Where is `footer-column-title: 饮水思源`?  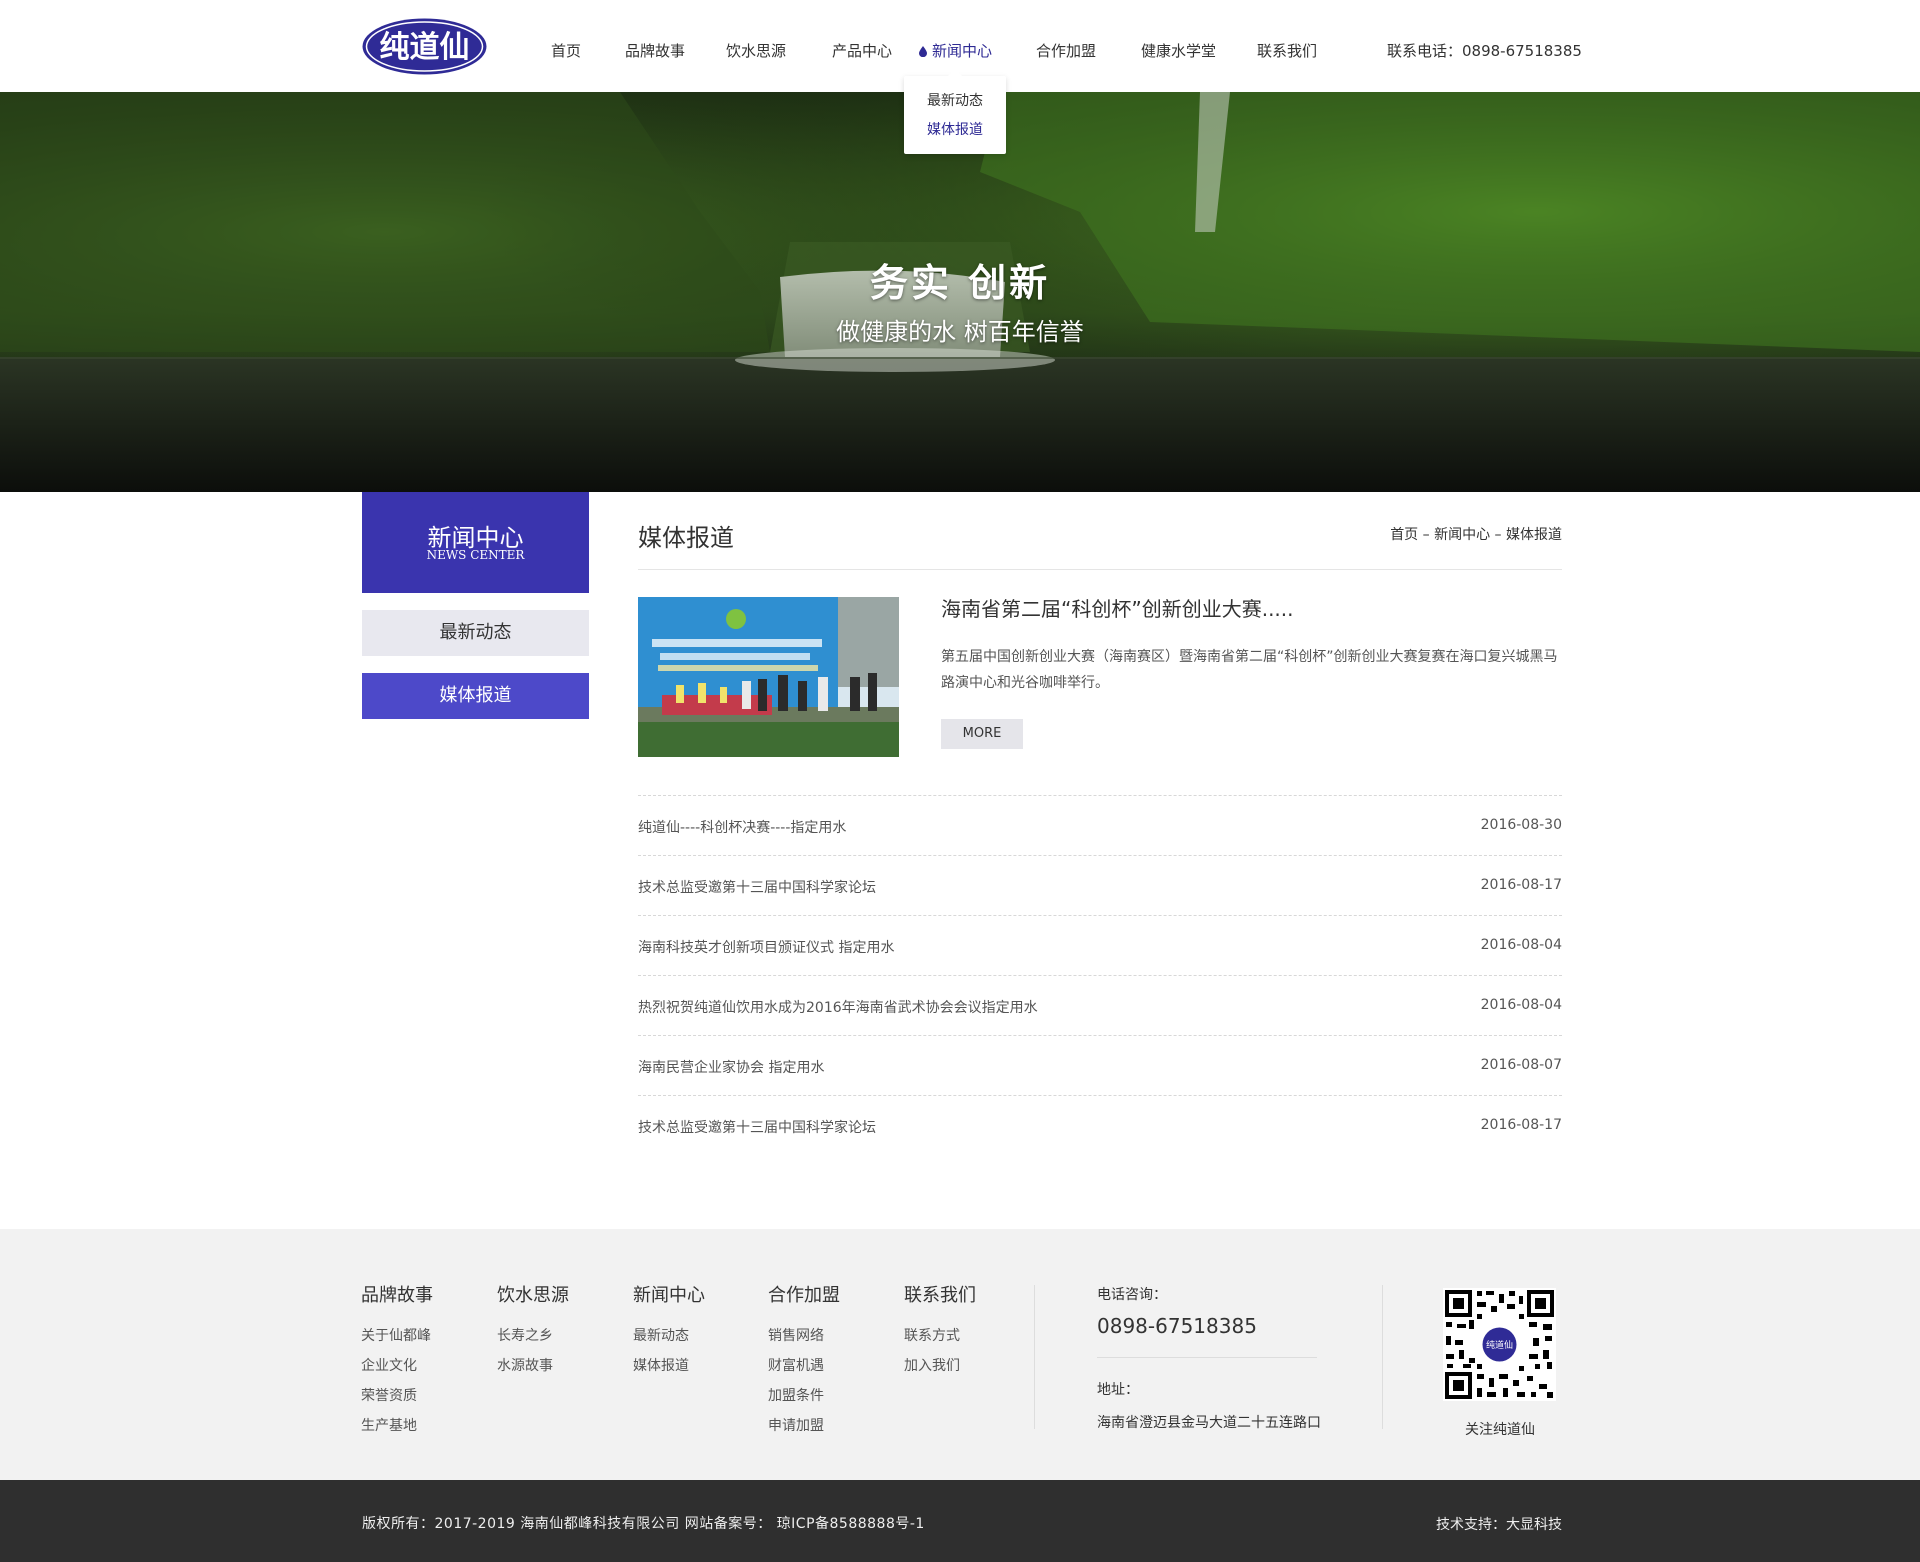
footer-column-title: 饮水思源 is located at coordinates (533, 1294).